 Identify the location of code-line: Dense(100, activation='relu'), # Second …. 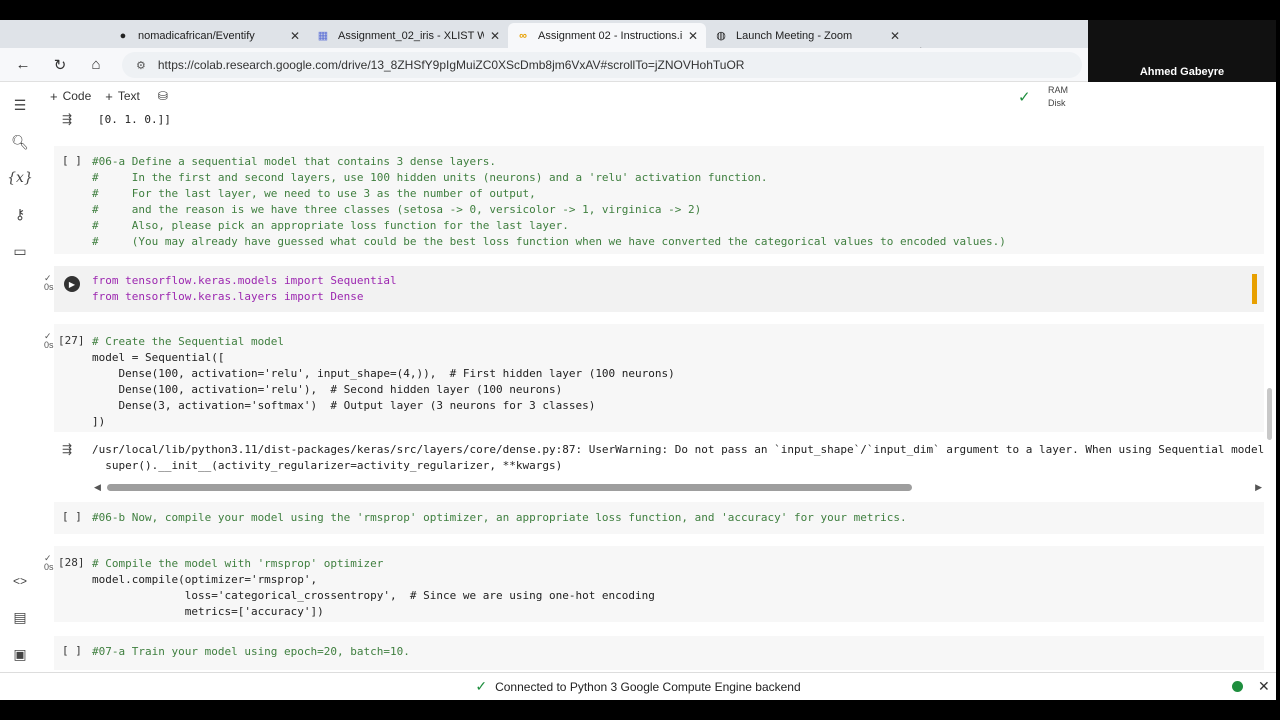
(327, 389).